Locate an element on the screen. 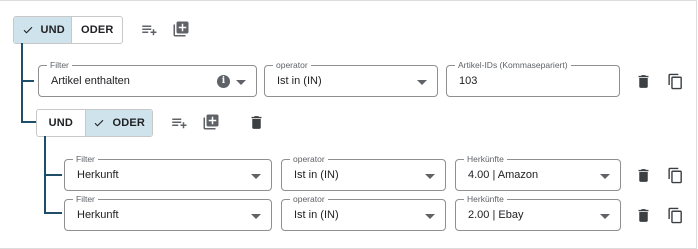 The image size is (698, 249). subrule-2-origin-select: Herkünfte 2.00 | Ebay is located at coordinates (538, 212).